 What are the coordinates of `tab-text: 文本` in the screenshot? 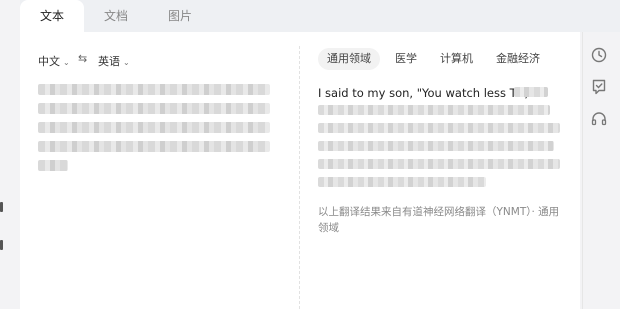 It's located at (52, 16).